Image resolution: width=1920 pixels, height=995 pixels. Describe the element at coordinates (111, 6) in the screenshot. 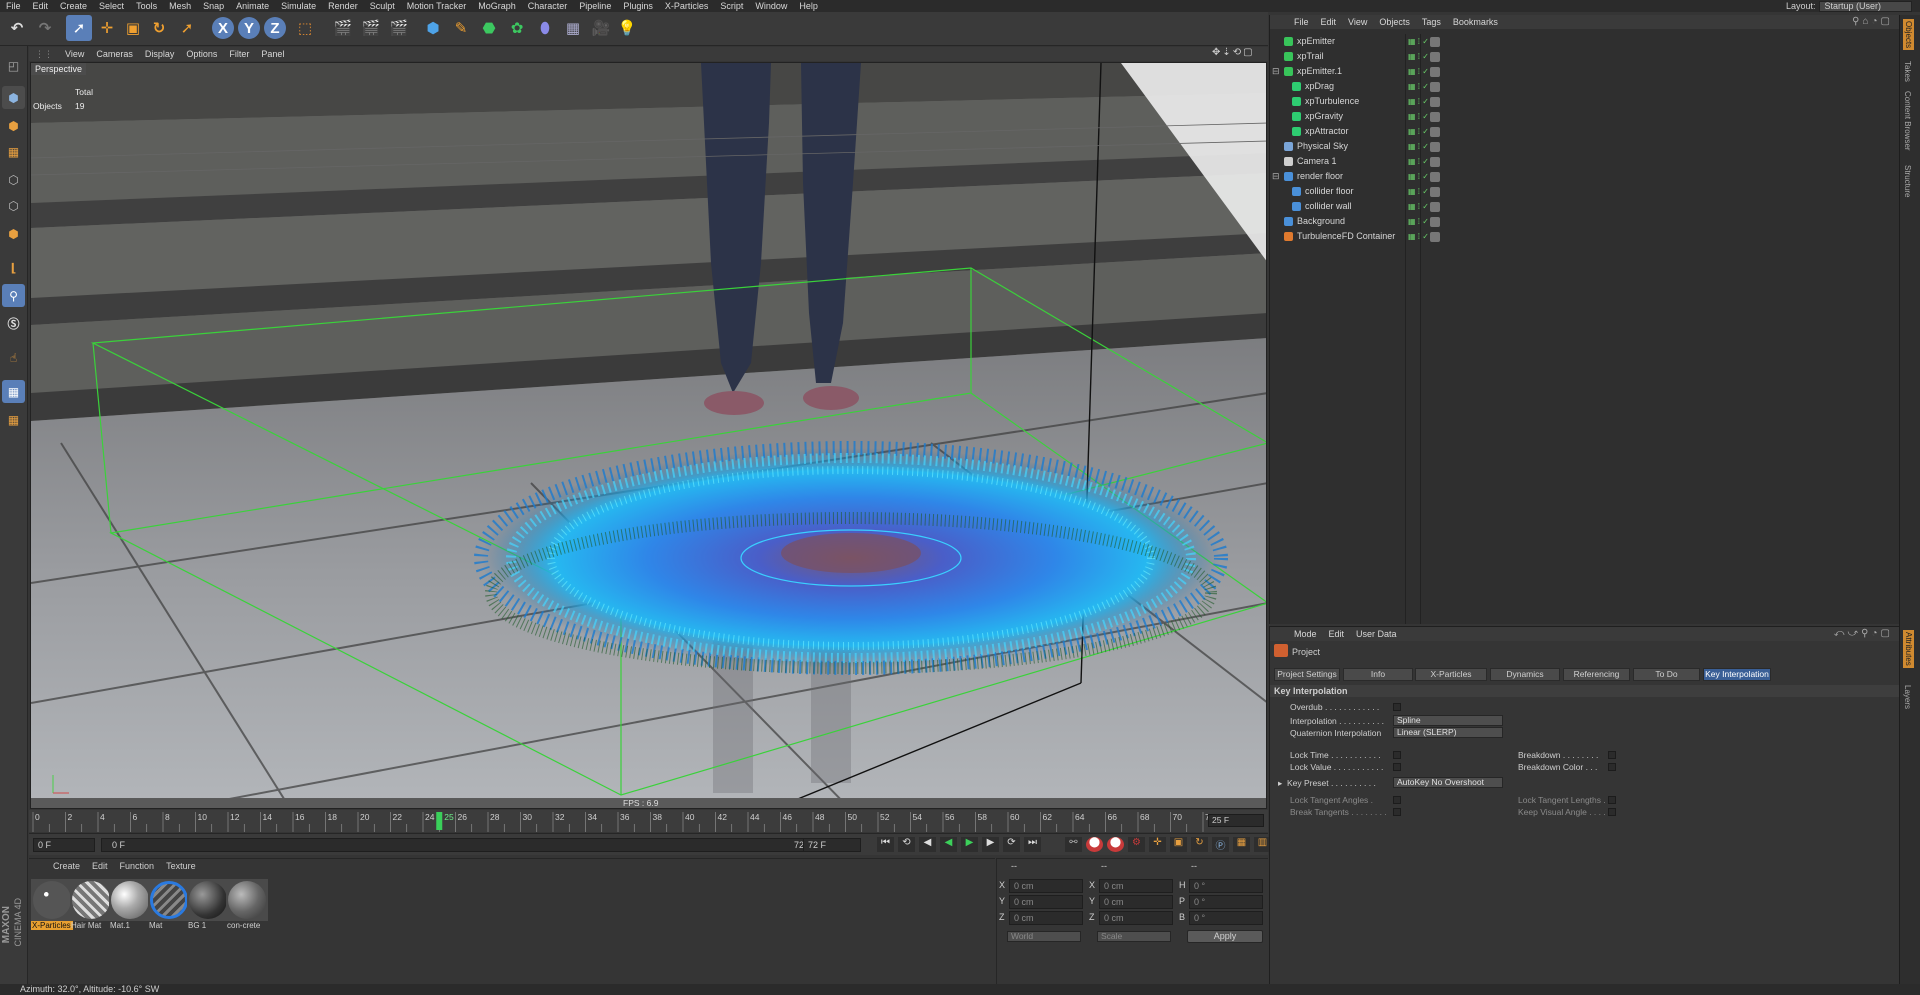

I see `menu-select: Select` at that location.